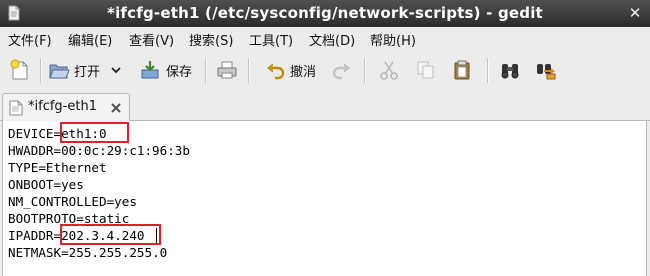  I want to click on menu-view: 查看(V), so click(151, 39).